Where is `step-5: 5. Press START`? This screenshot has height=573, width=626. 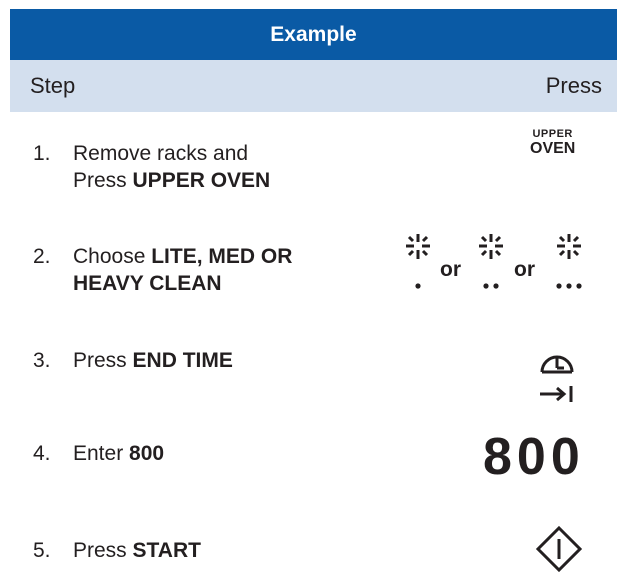 step-5: 5. Press START is located at coordinates (117, 550).